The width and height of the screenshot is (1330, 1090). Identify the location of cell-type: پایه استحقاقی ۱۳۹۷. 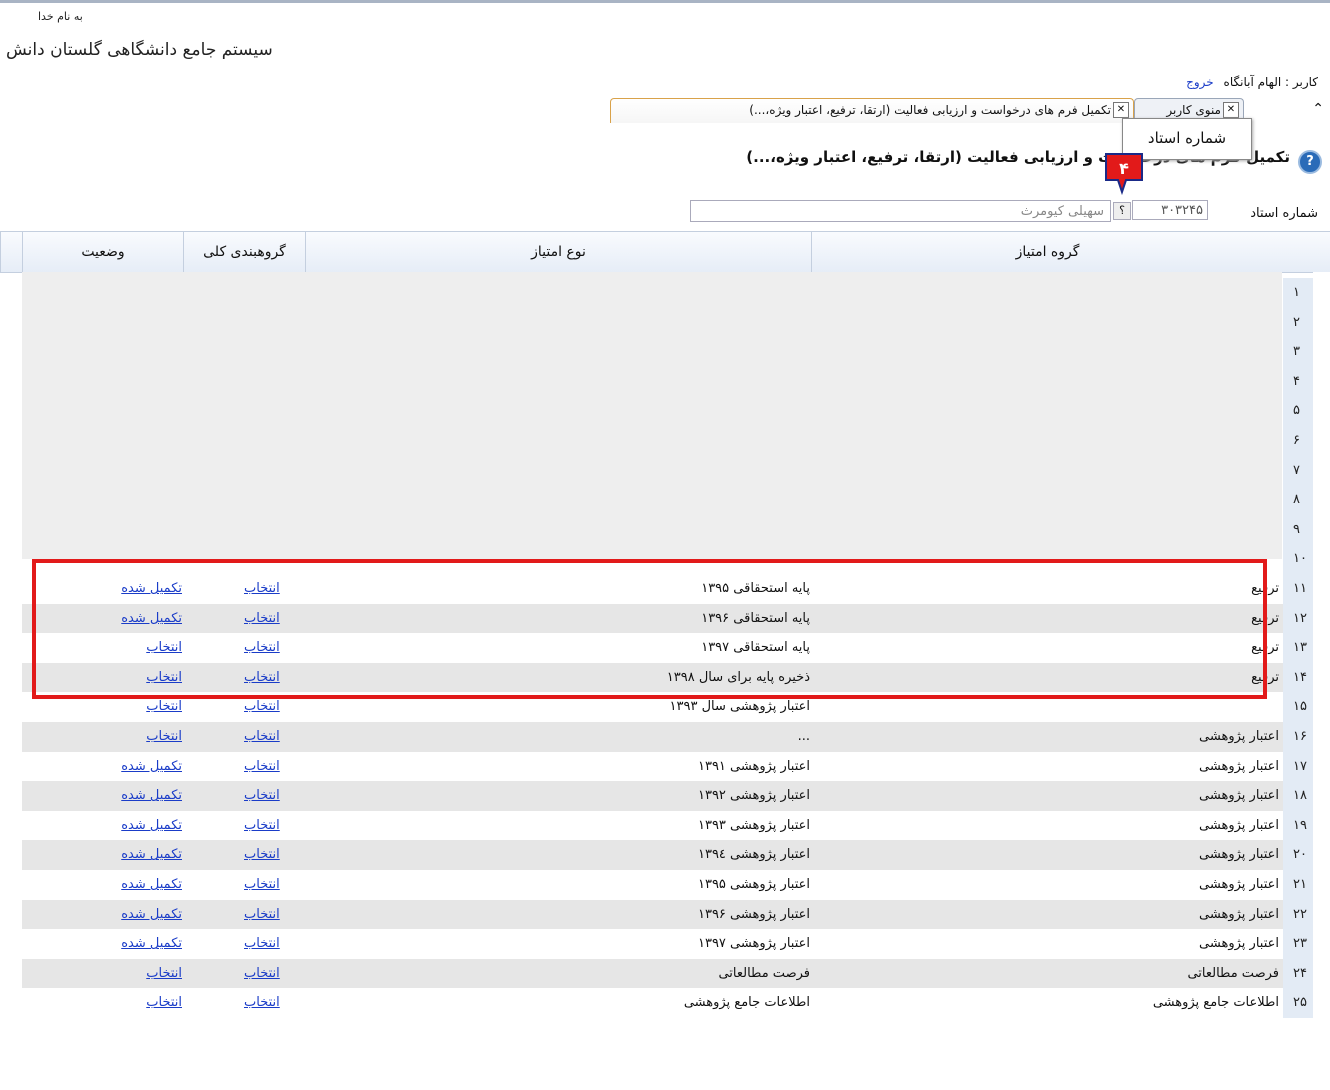
(755, 648).